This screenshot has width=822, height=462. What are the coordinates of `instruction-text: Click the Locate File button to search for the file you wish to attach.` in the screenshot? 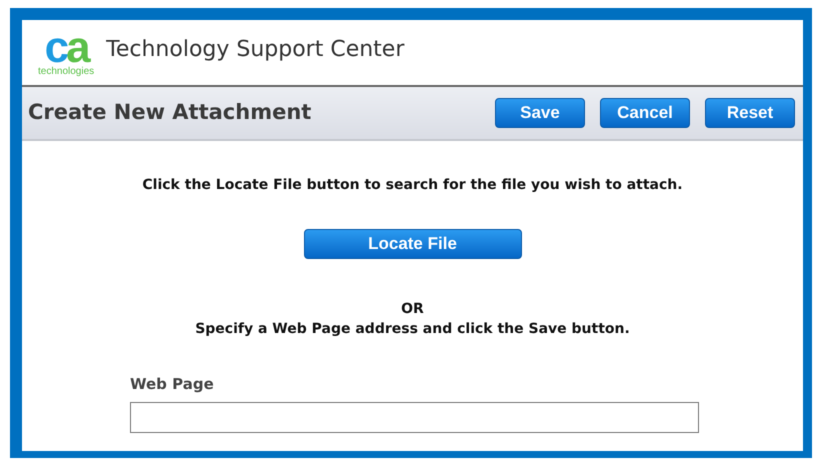 It's located at (412, 185).